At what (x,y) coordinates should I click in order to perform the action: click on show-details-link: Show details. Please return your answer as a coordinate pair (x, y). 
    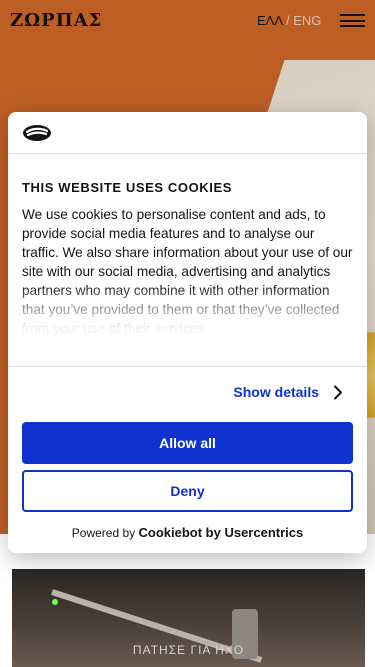
    Looking at the image, I should click on (288, 392).